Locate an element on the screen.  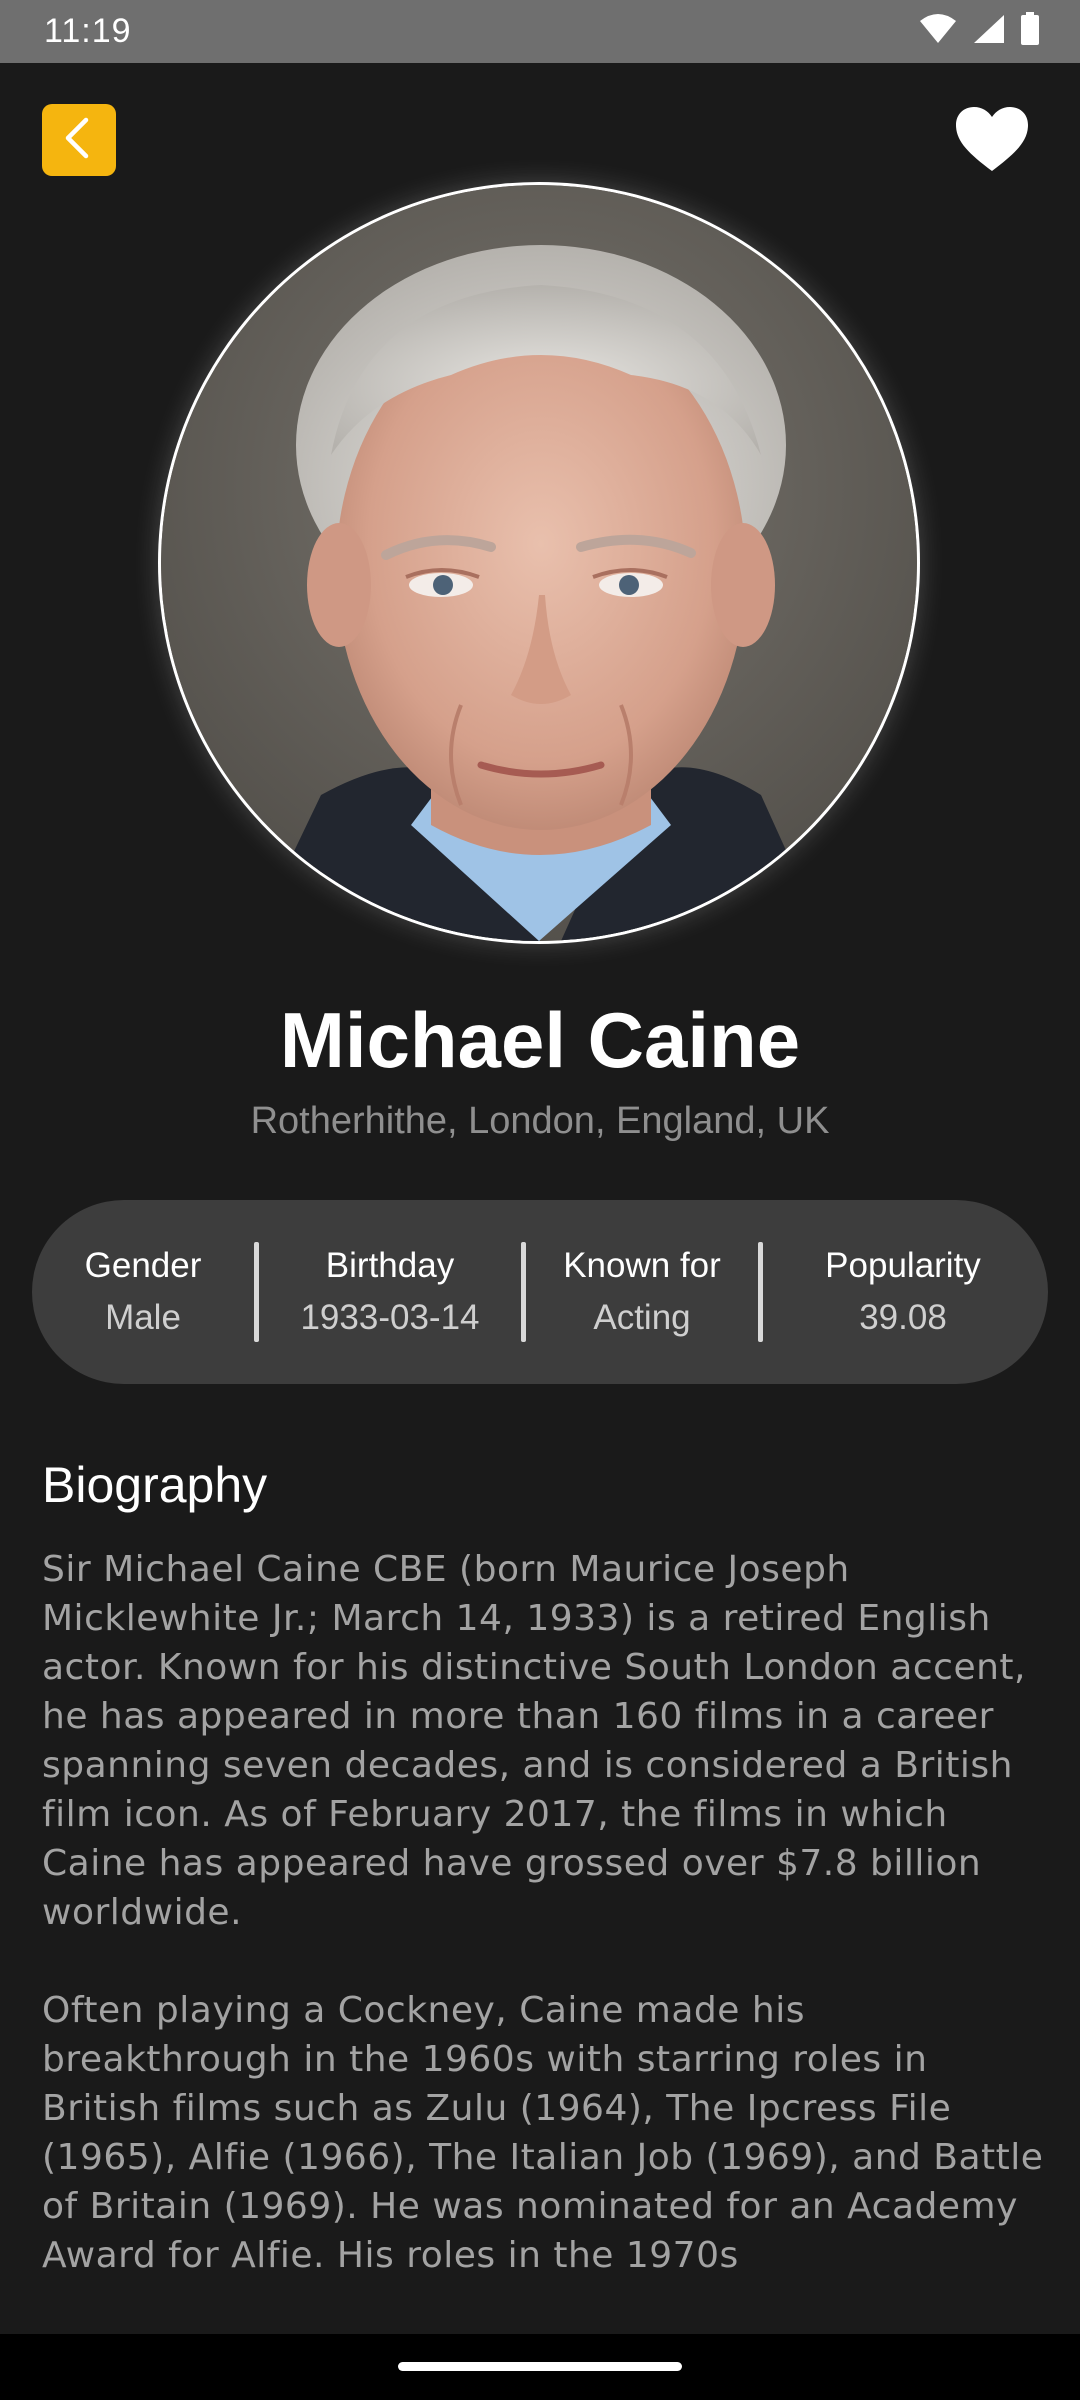
wifi-icon is located at coordinates (938, 31).